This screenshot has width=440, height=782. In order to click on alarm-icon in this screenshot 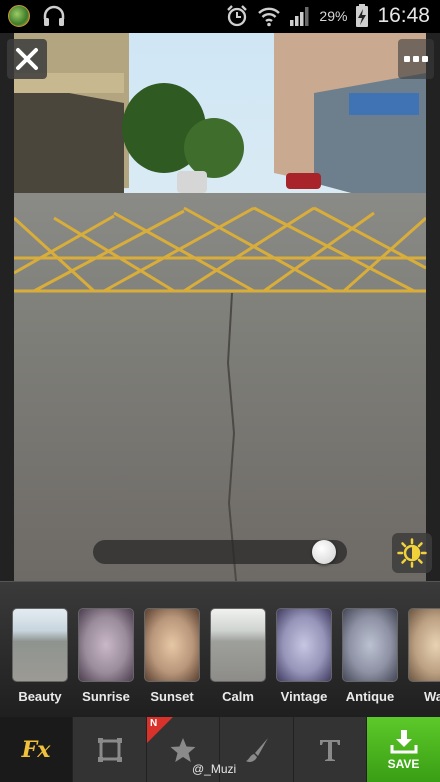, I will do `click(237, 16)`.